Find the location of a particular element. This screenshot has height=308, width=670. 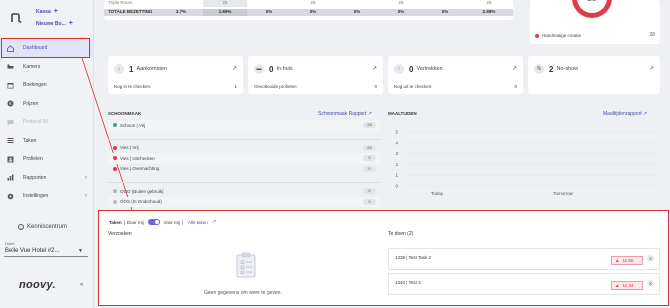

task-toggle is located at coordinates (153, 222).